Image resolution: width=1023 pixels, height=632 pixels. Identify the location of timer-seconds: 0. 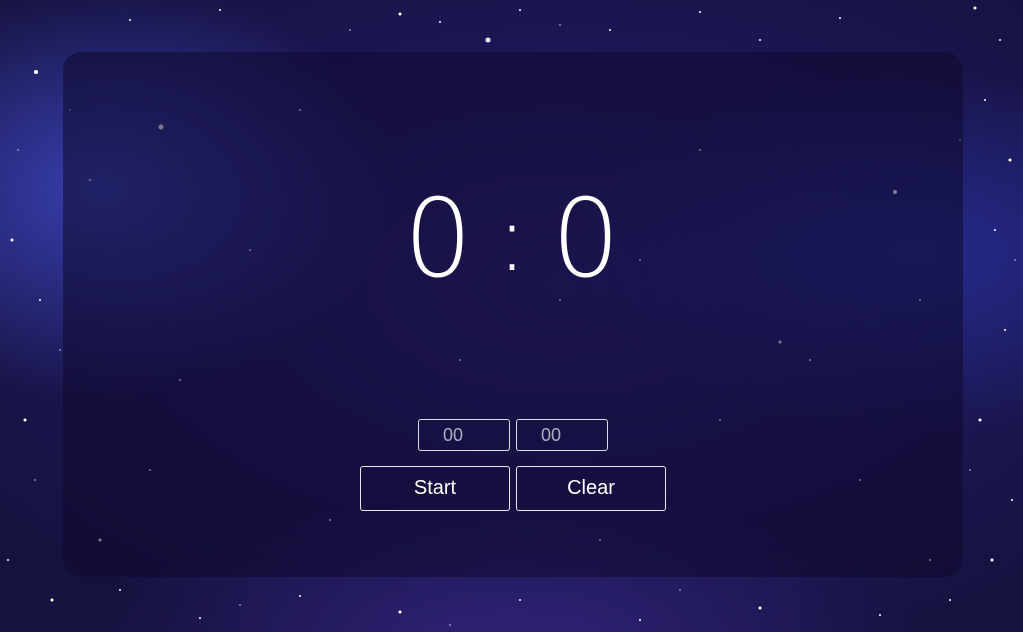
(587, 239).